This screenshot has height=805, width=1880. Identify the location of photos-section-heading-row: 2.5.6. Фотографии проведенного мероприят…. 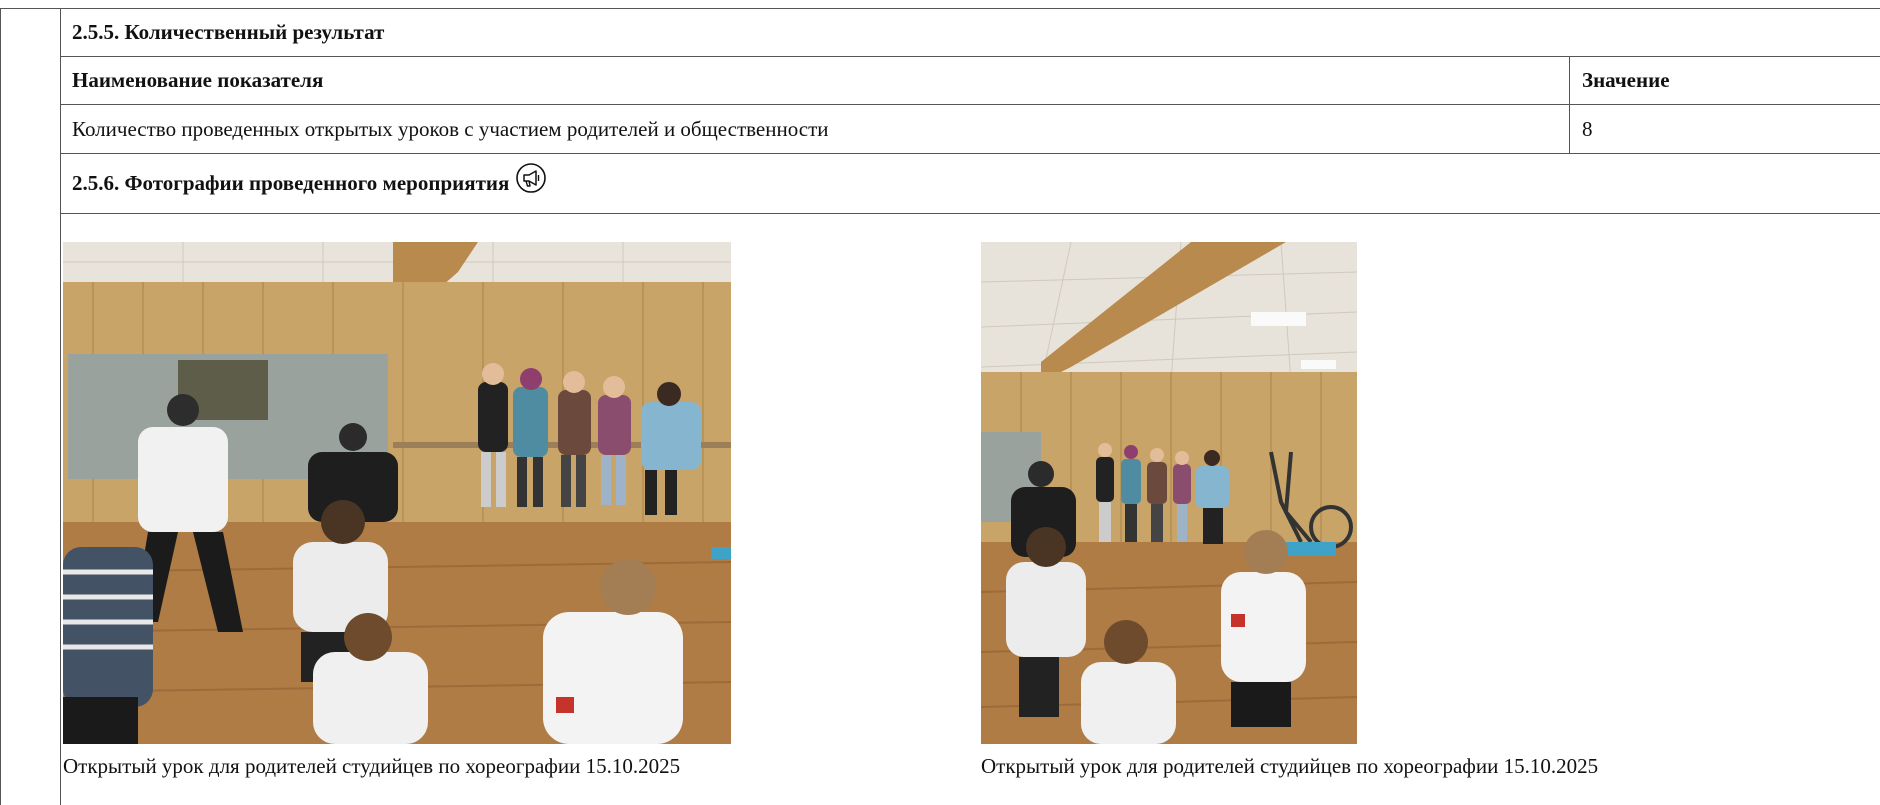
(970, 184).